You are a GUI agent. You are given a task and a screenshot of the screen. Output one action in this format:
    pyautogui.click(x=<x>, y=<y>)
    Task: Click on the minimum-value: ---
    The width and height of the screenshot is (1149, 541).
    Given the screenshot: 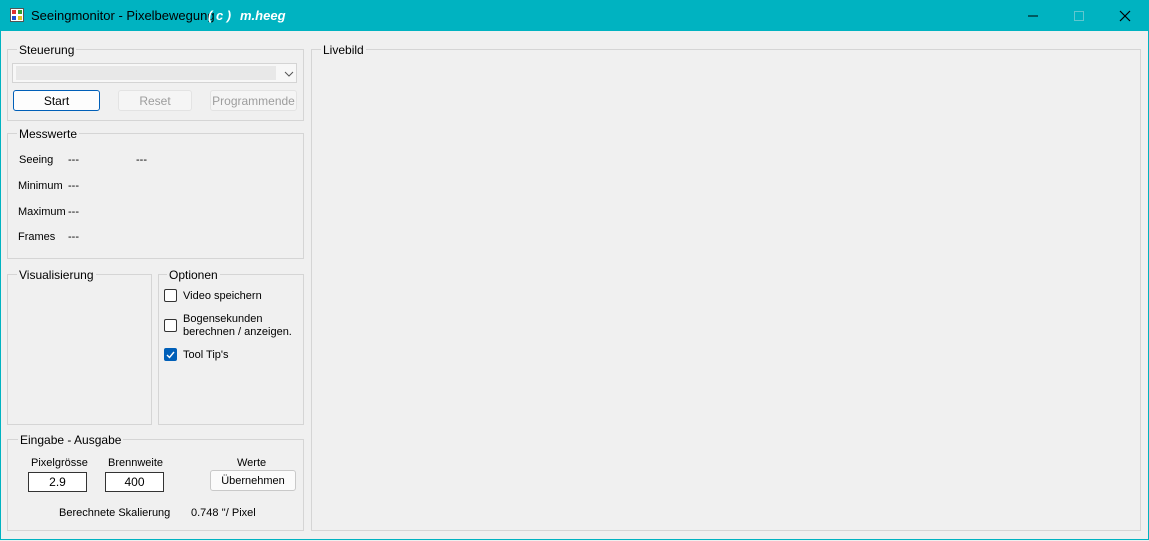 What is the action you would take?
    pyautogui.click(x=73, y=186)
    